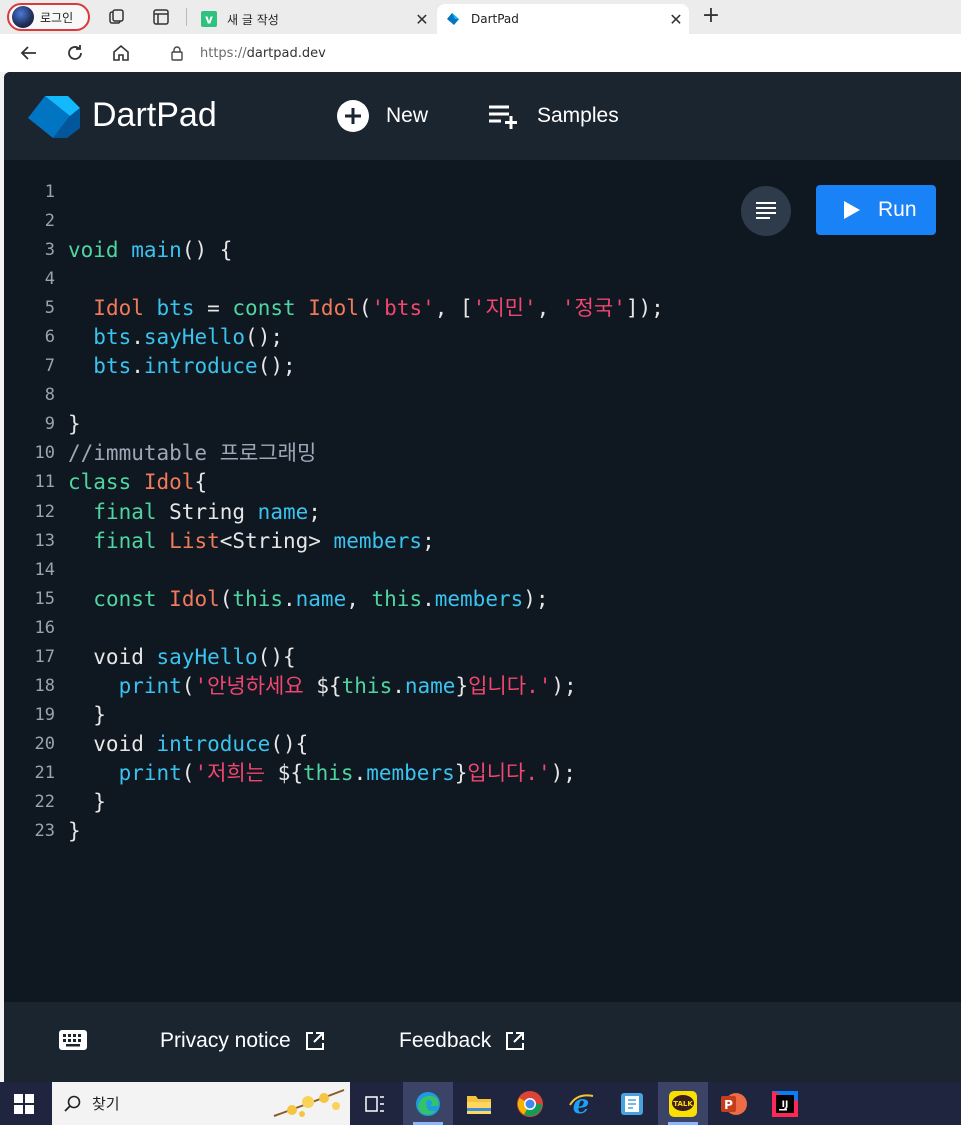 This screenshot has width=961, height=1125. What do you see at coordinates (72, 1103) in the screenshot?
I see `search-icon` at bounding box center [72, 1103].